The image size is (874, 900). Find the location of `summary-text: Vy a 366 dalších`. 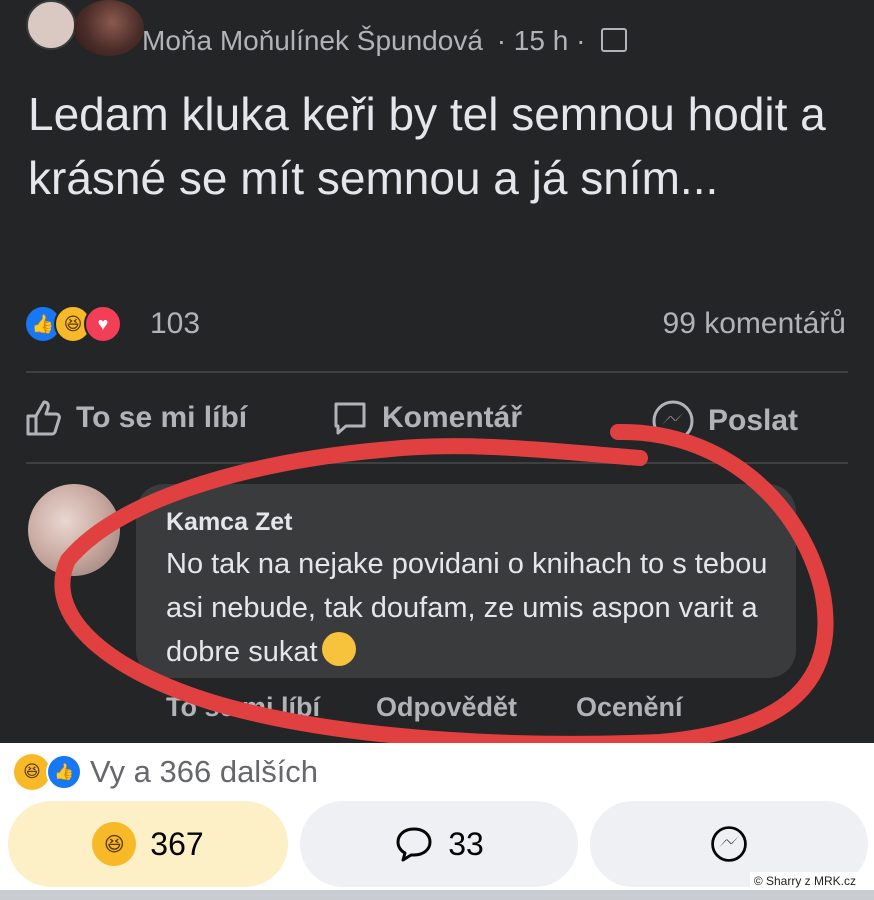

summary-text: Vy a 366 dalších is located at coordinates (204, 771).